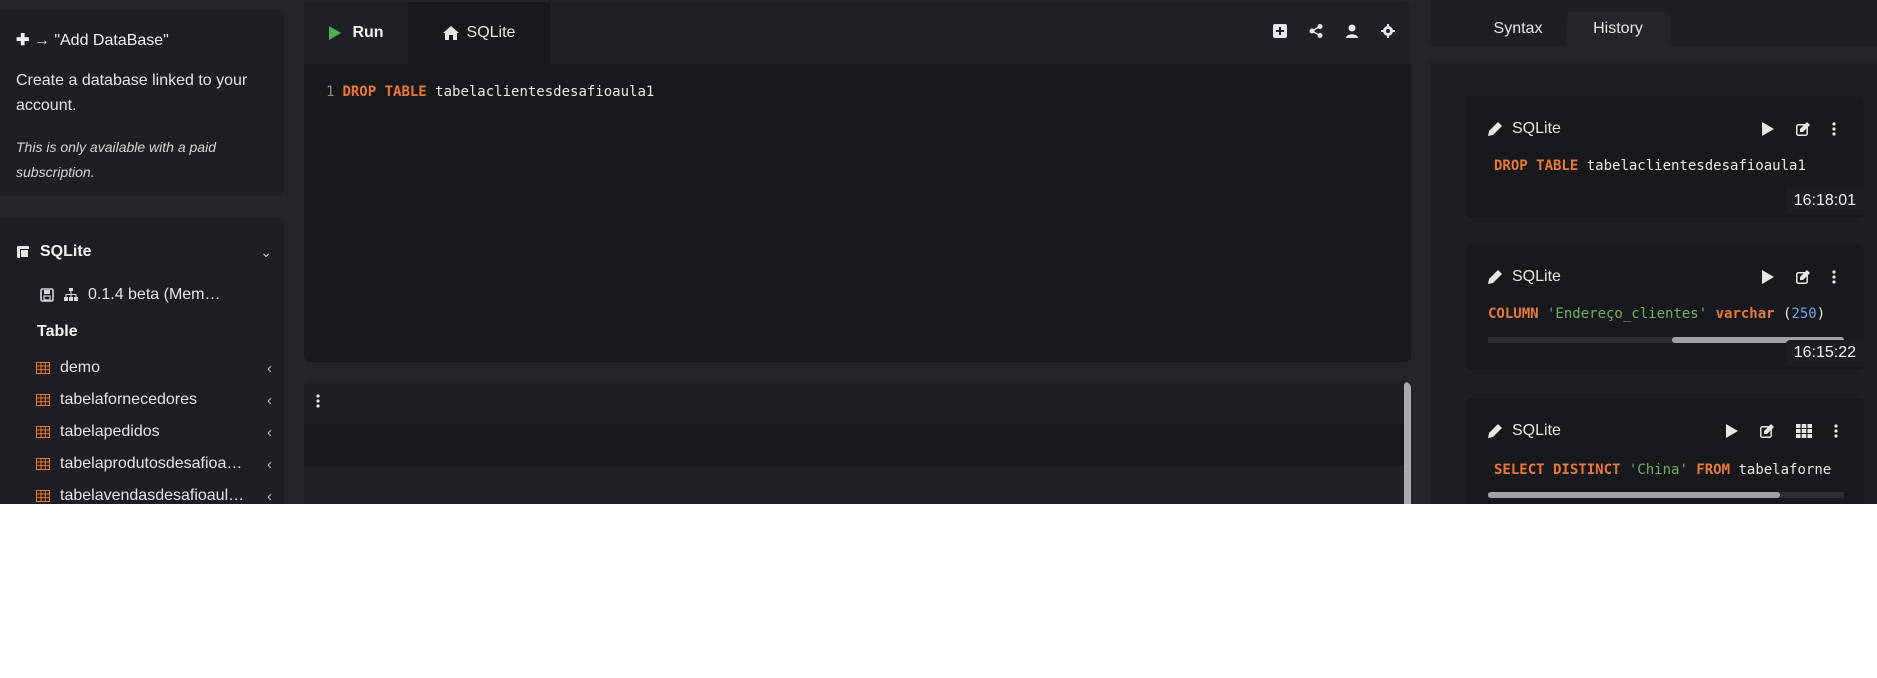 This screenshot has height=678, width=1877. I want to click on sql-string: 'Endereço_clientes', so click(1623, 314).